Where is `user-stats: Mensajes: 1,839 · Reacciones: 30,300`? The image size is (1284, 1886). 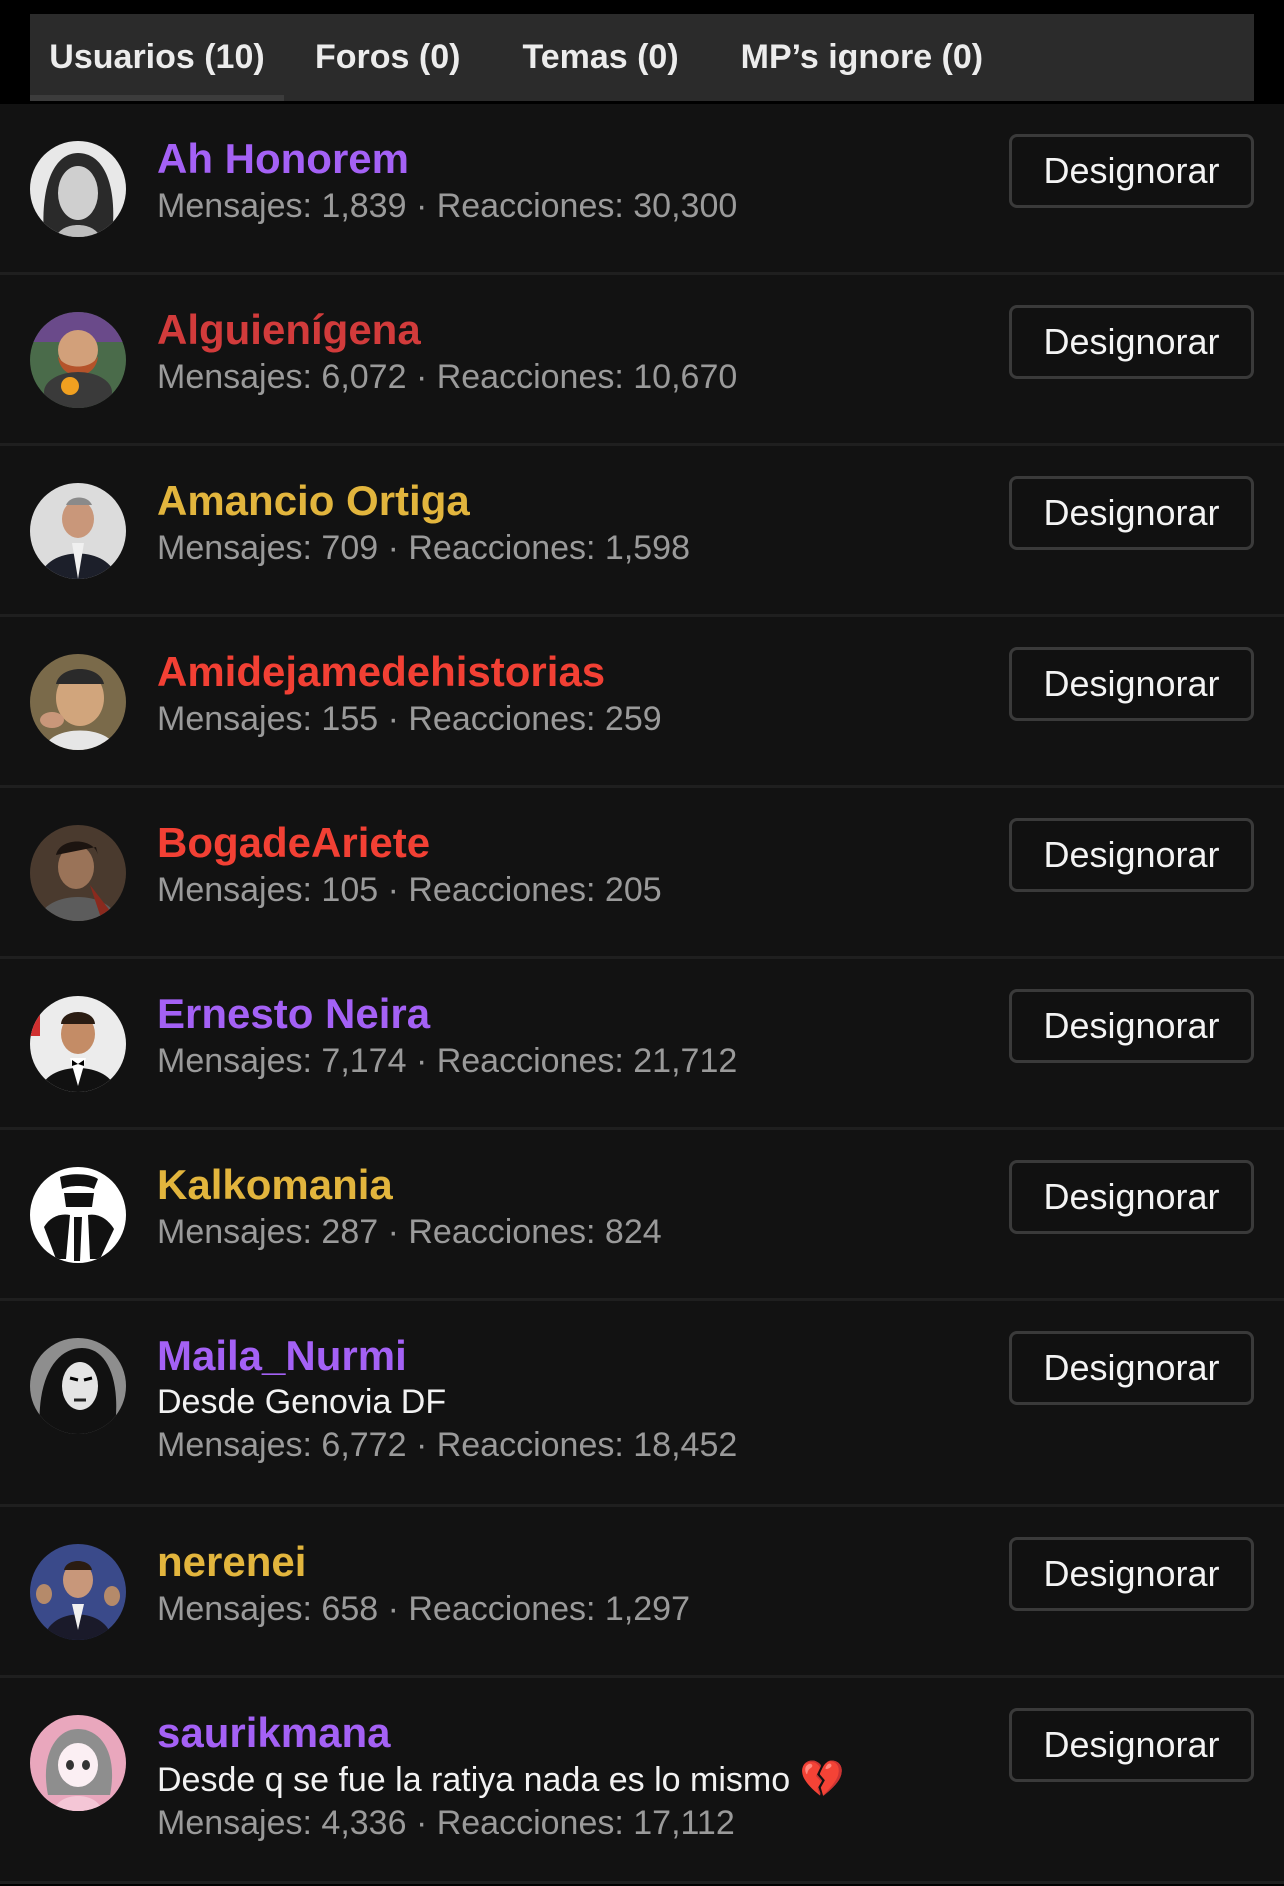 user-stats: Mensajes: 1,839 · Reacciones: 30,300 is located at coordinates (447, 206).